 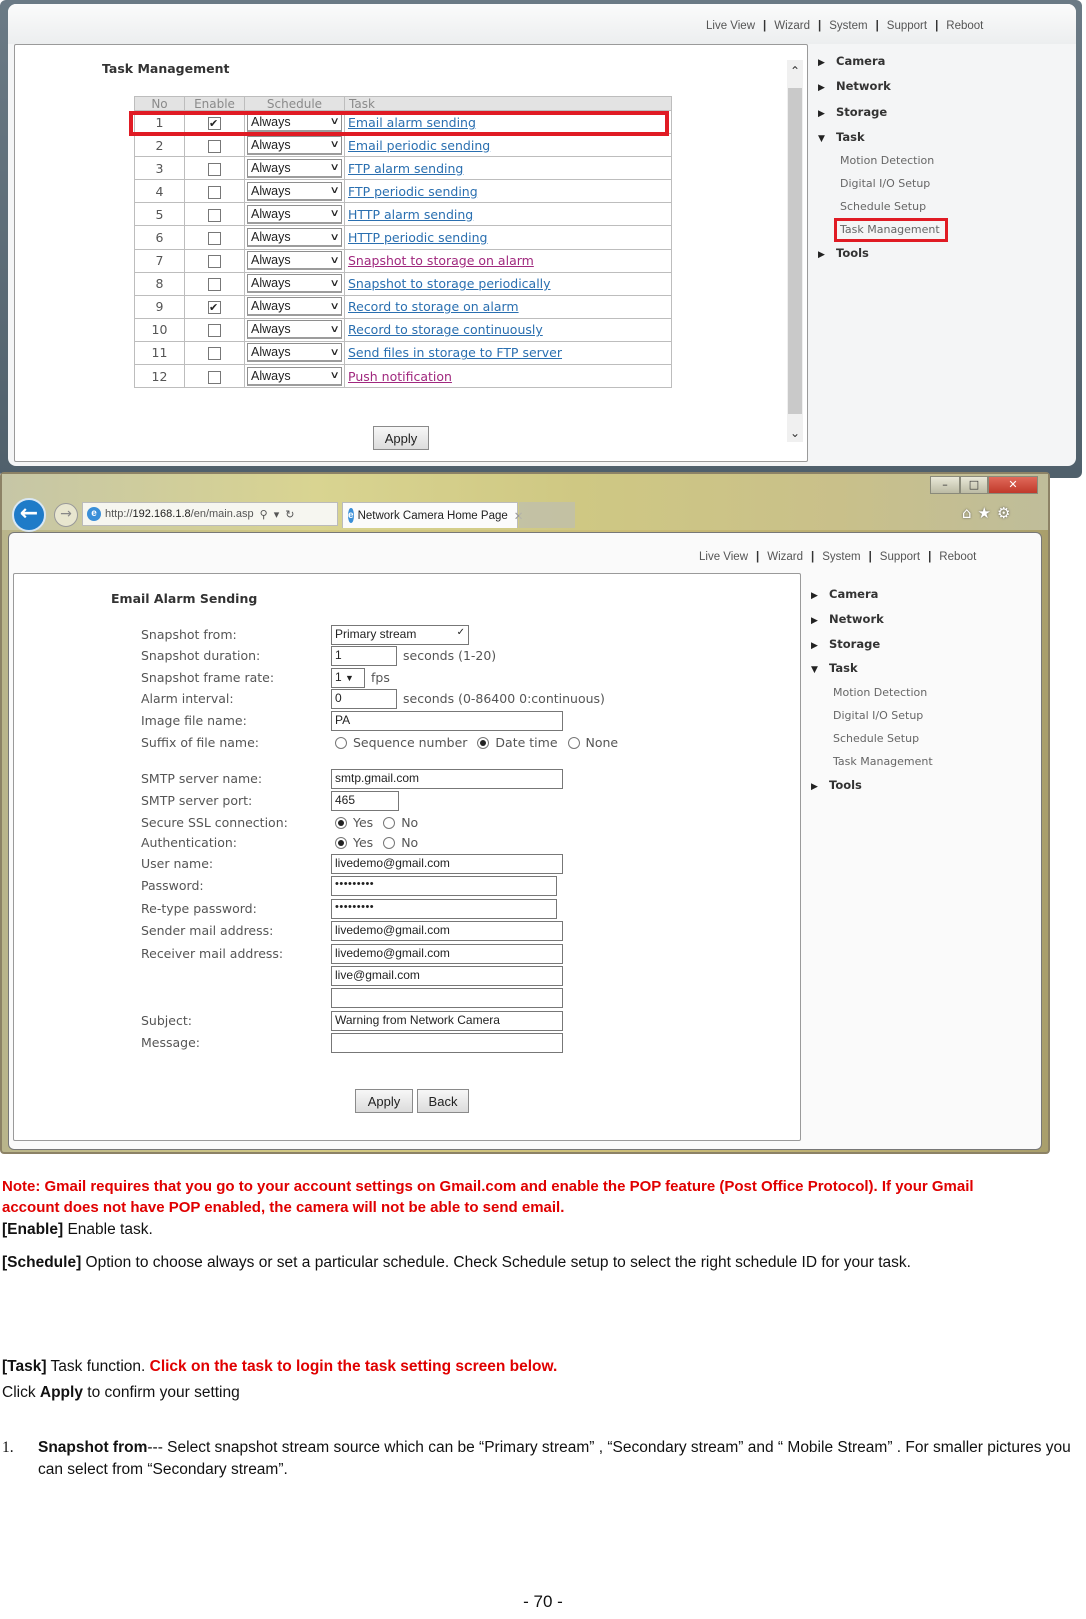 I want to click on scrollbar-thumb, so click(x=795, y=251).